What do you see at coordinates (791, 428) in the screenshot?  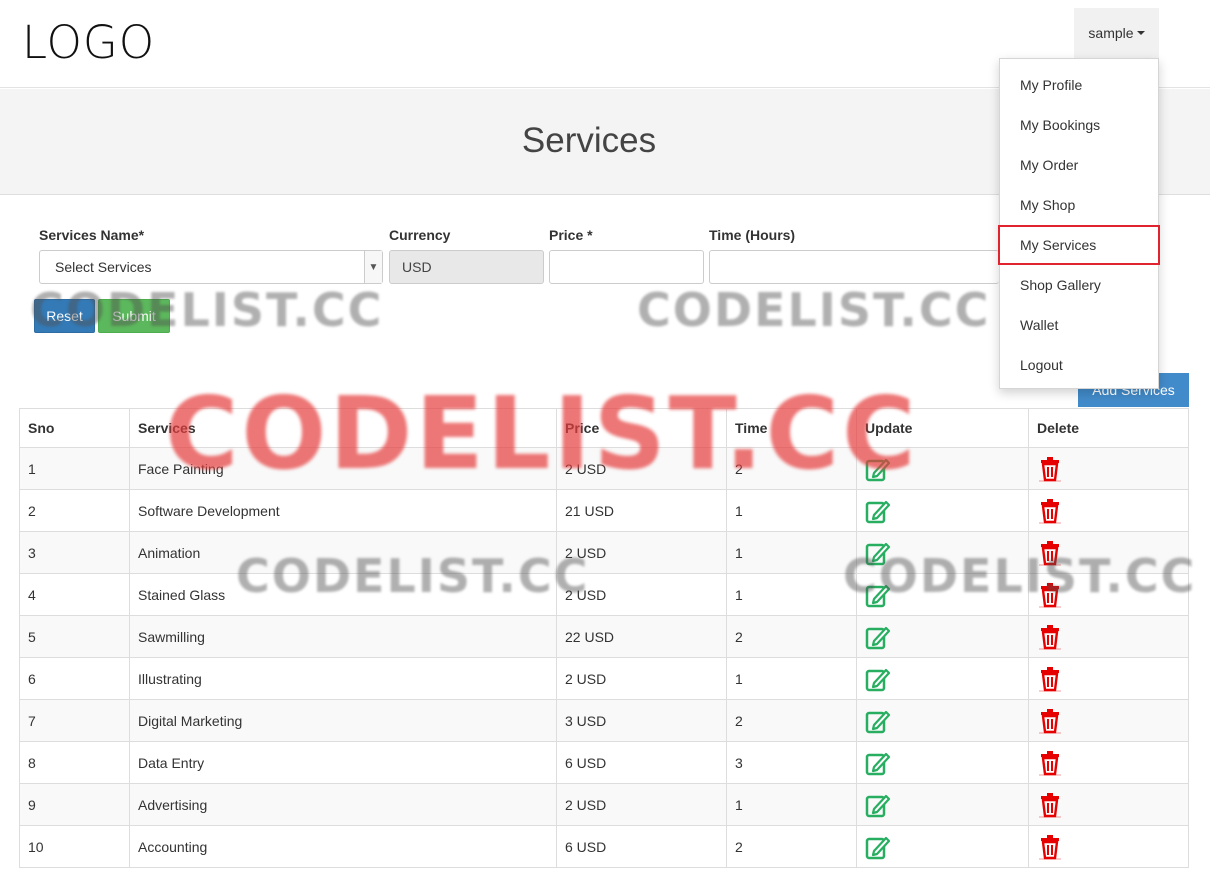 I see `column-header-time: Time` at bounding box center [791, 428].